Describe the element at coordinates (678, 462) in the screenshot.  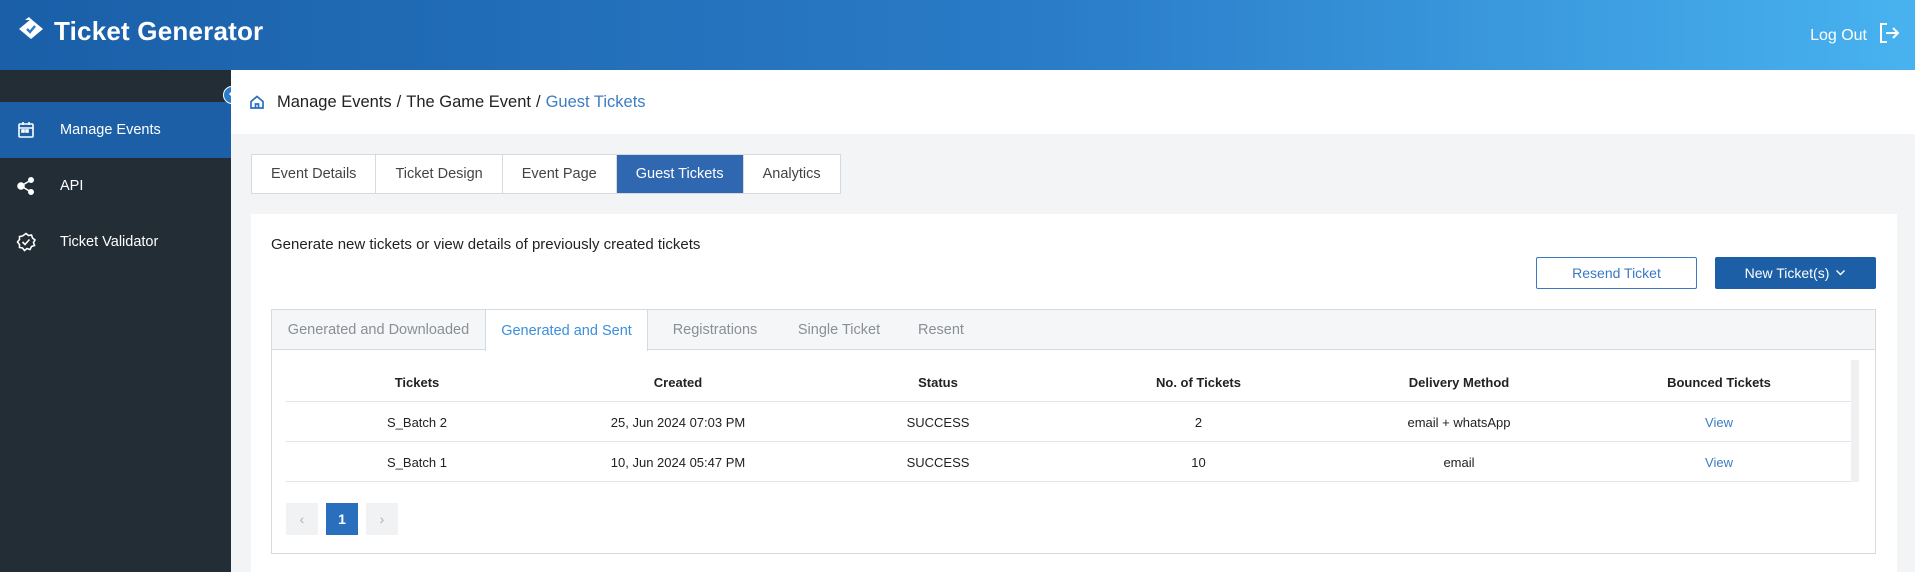
I see `cell-created: 10, Jun 2024 05:47 PM` at that location.